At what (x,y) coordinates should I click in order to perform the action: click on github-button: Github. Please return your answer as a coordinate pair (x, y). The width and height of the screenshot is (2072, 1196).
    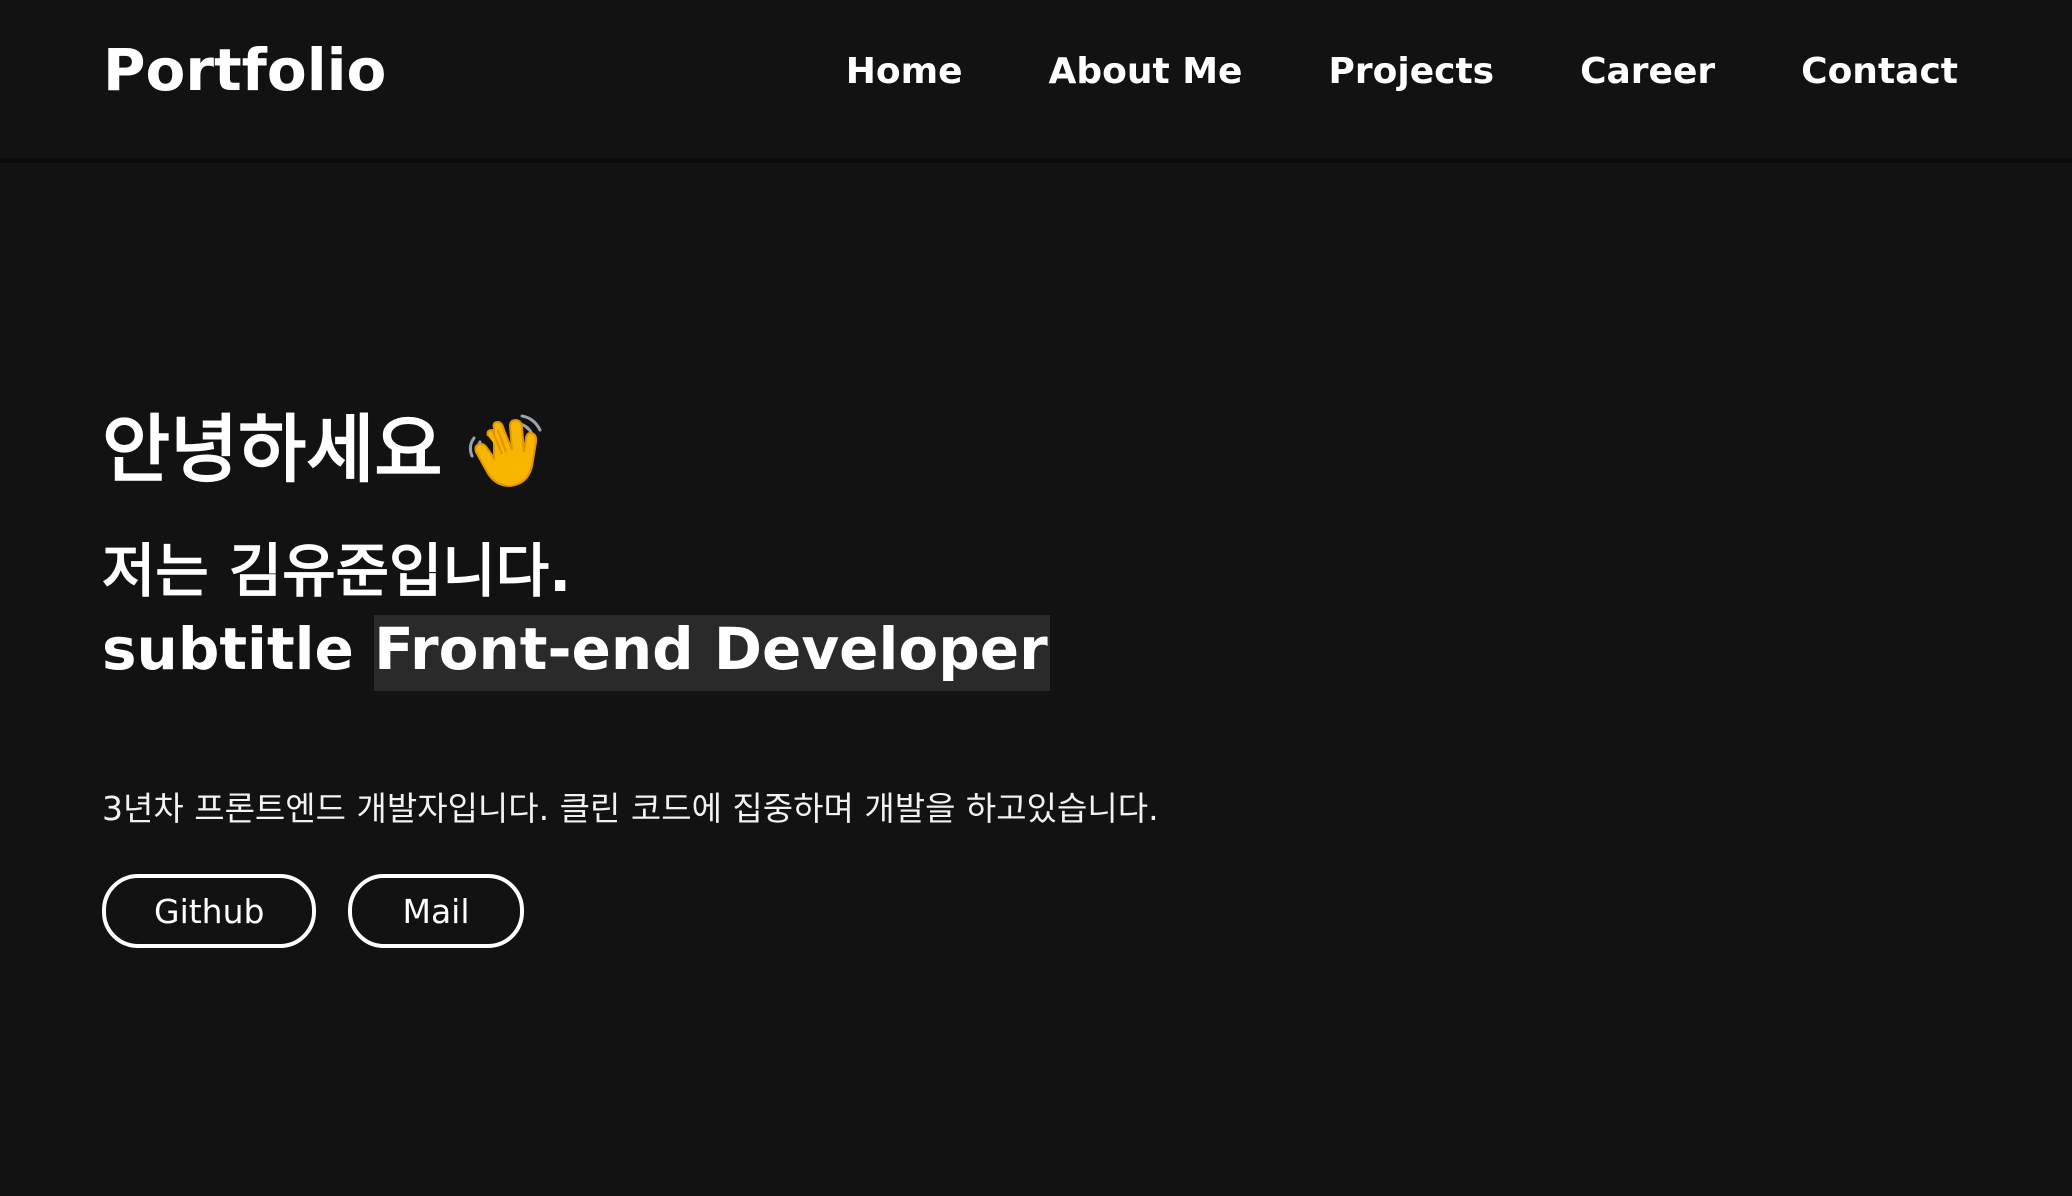
    Looking at the image, I should click on (209, 911).